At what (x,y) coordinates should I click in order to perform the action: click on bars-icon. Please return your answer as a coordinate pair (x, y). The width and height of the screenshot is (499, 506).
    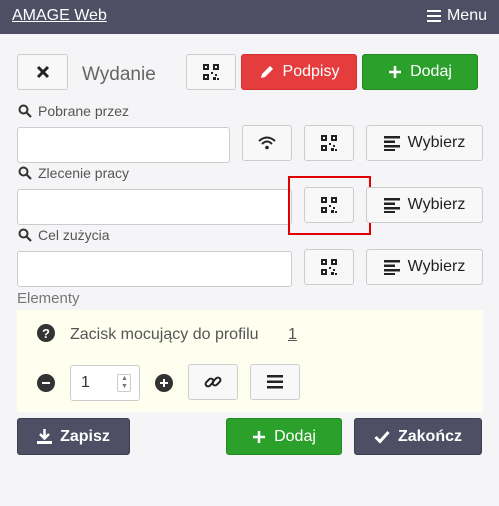
    Looking at the image, I should click on (275, 382).